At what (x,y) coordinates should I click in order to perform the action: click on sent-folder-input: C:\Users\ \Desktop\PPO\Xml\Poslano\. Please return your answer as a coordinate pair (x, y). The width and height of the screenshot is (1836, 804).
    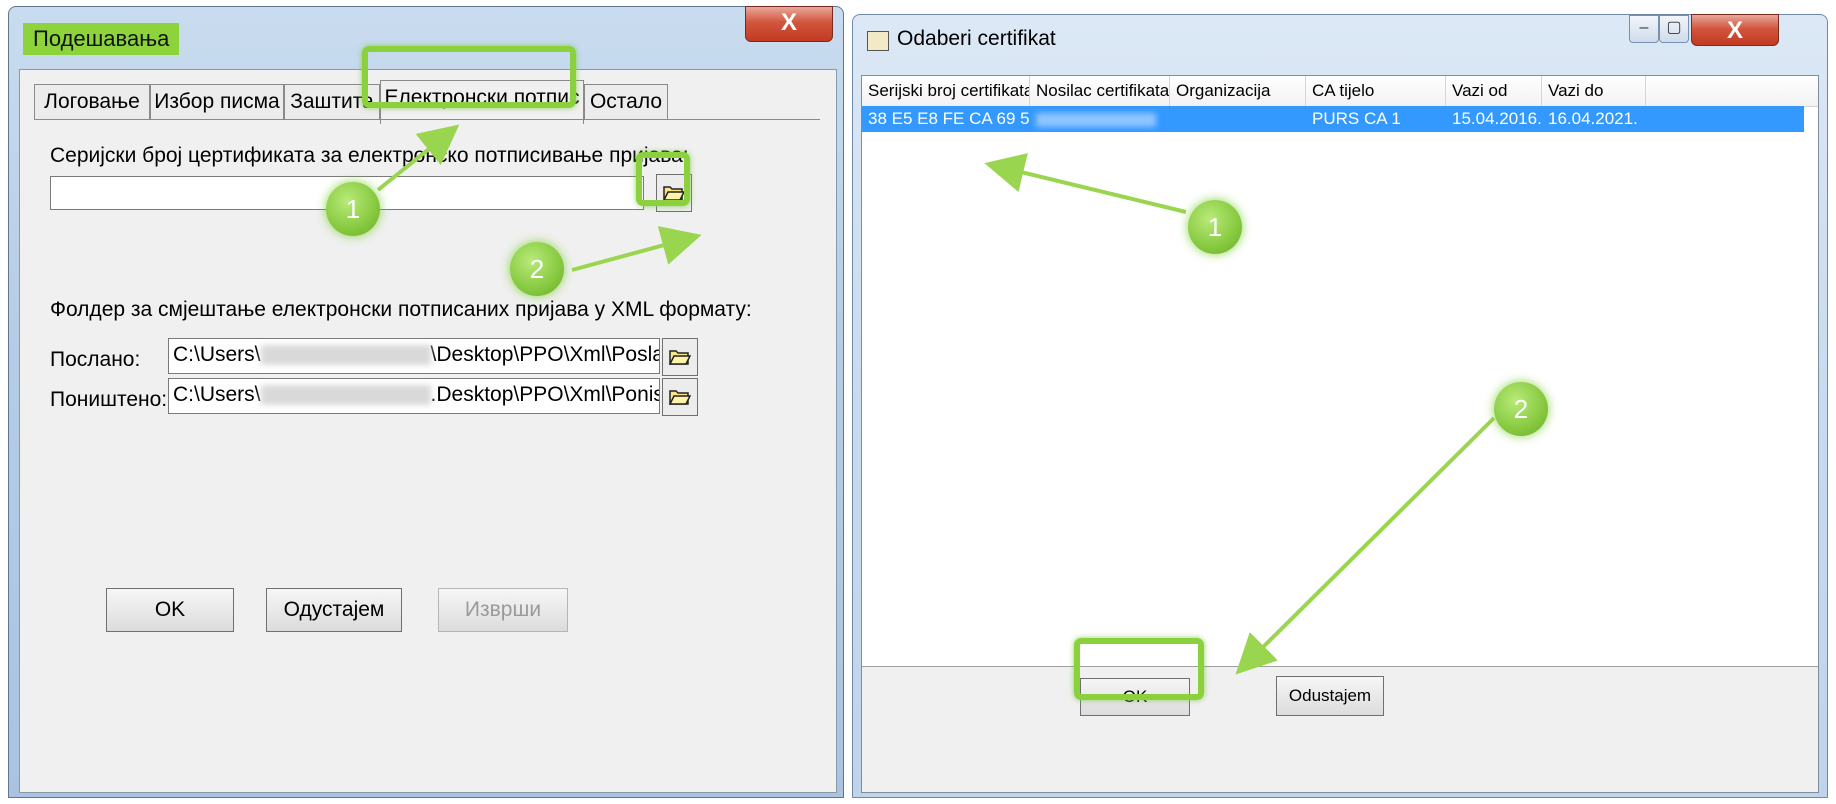
    Looking at the image, I should click on (414, 356).